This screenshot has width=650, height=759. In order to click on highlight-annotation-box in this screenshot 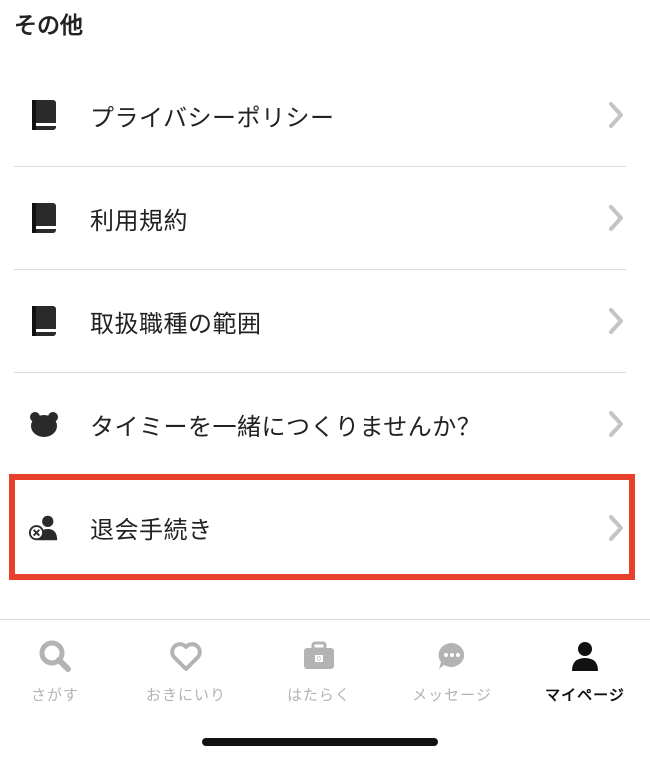, I will do `click(322, 527)`.